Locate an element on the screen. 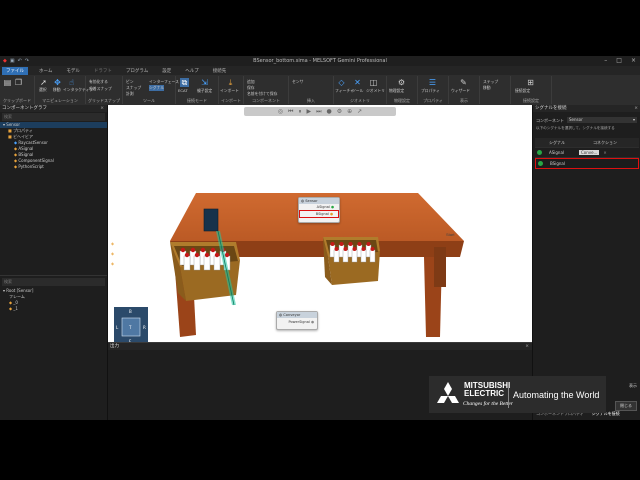 This screenshot has height=480, width=640. geometry-button: ジオメトリ is located at coordinates (375, 91).